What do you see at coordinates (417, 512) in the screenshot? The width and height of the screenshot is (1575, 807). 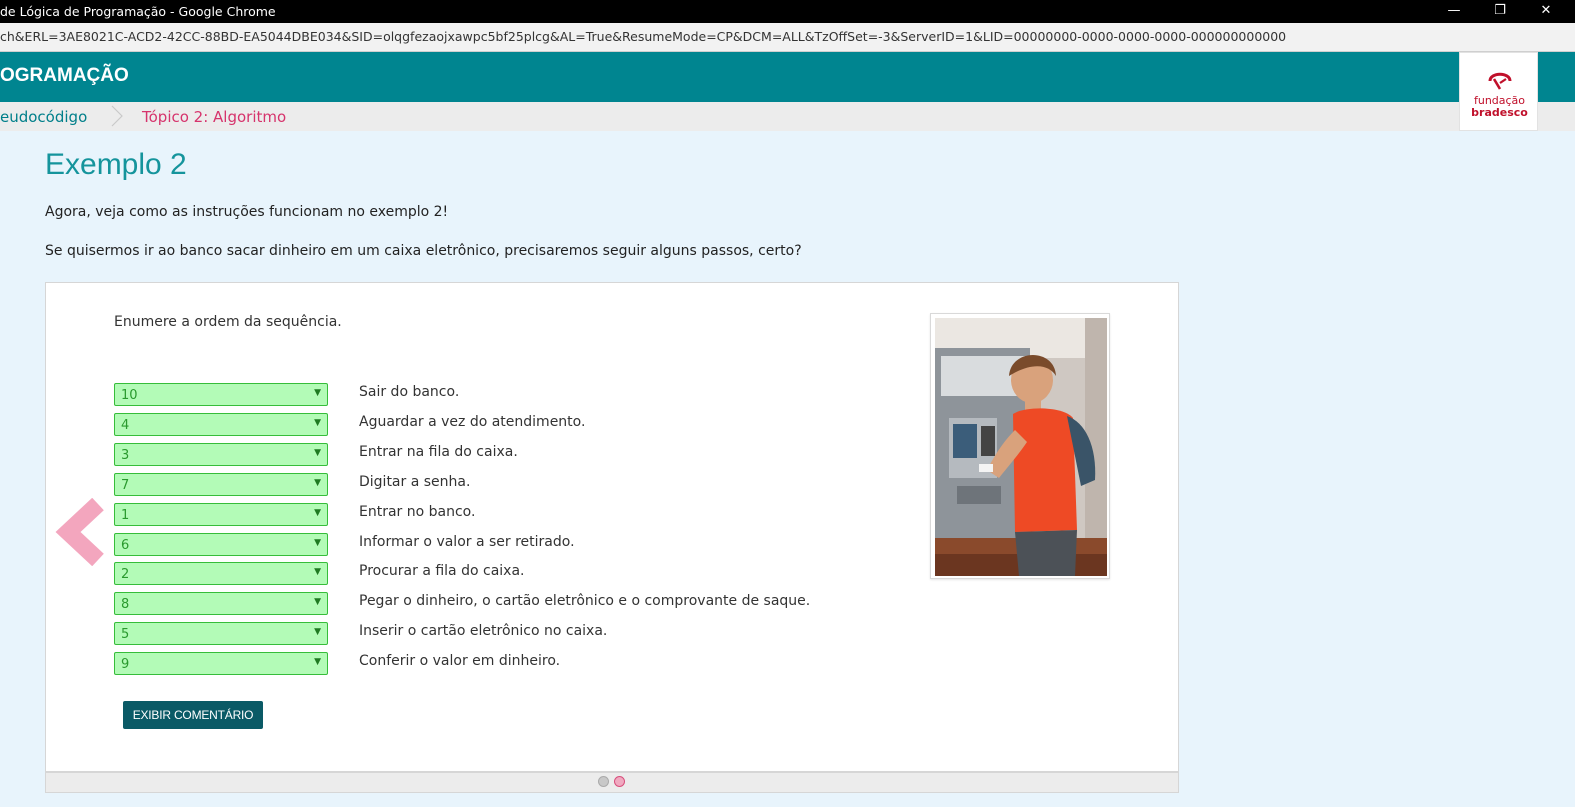 I see `step-text: Entrar no banco.` at bounding box center [417, 512].